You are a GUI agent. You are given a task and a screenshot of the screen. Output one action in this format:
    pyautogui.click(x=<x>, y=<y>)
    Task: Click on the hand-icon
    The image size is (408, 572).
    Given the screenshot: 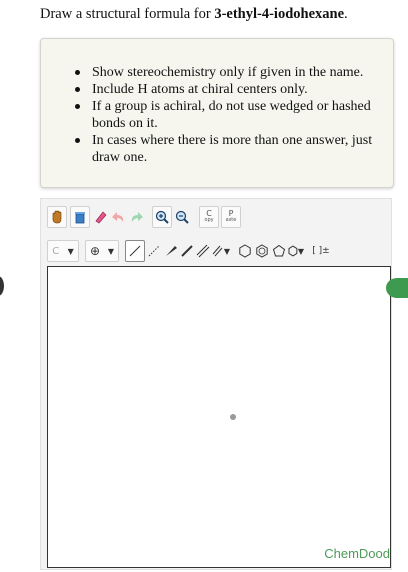 What is the action you would take?
    pyautogui.click(x=57, y=217)
    